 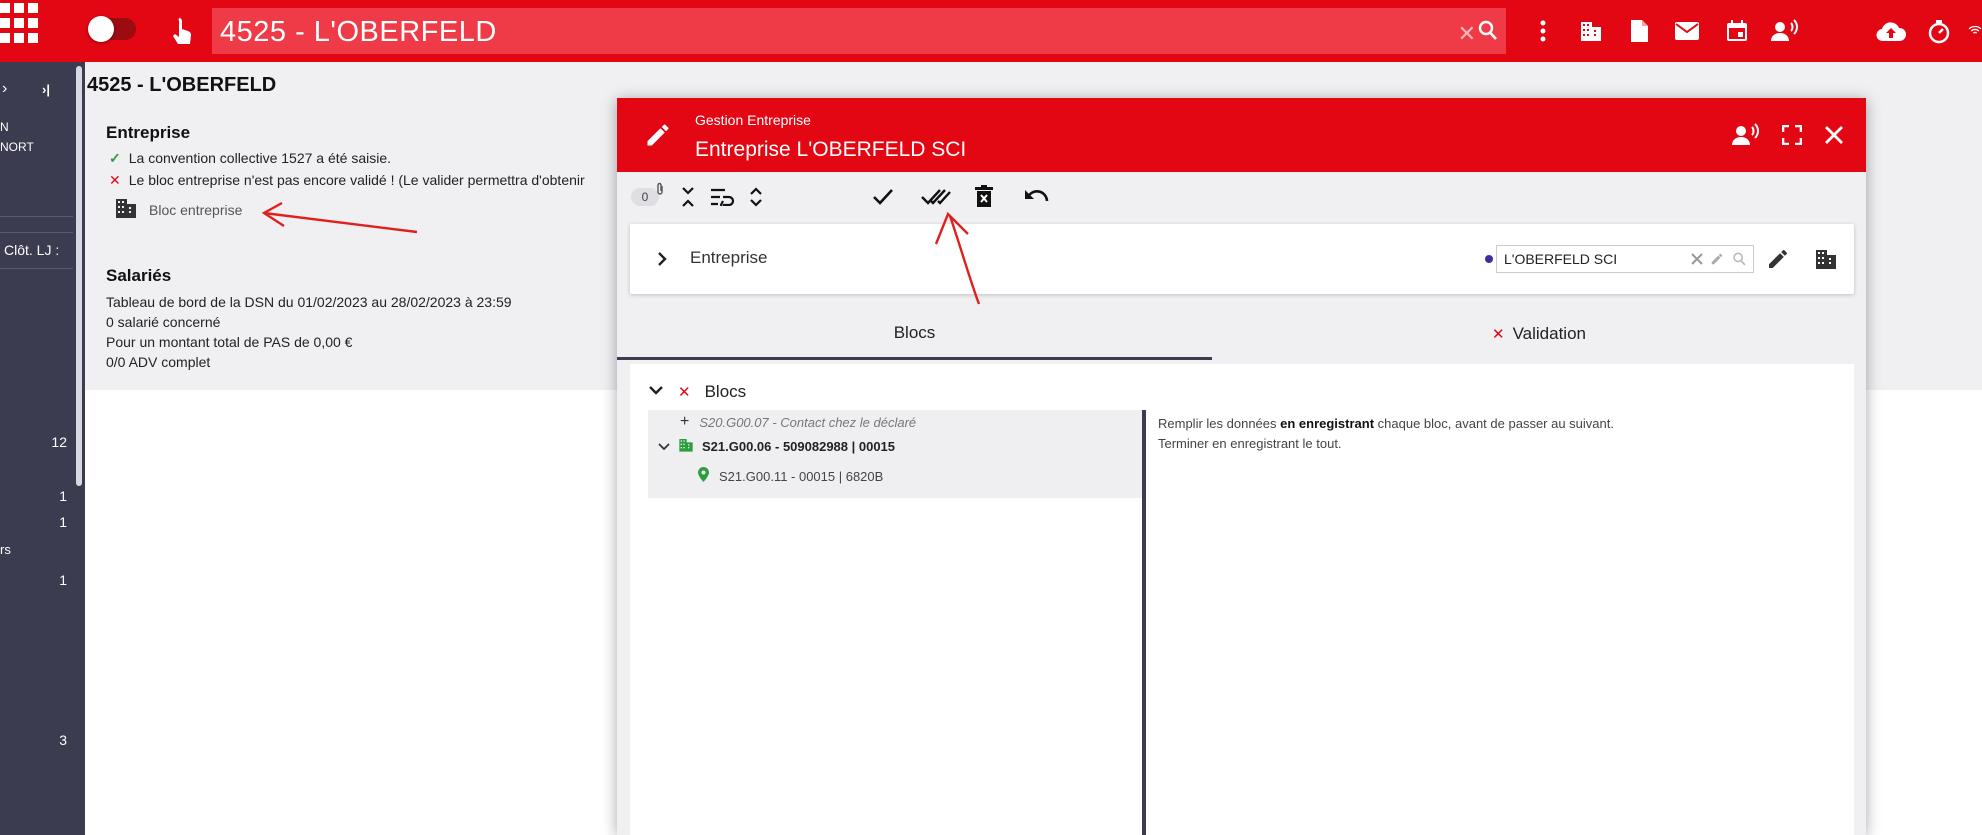 I want to click on top-bar: 4525 - L'OBERFELD ✕, so click(x=991, y=31).